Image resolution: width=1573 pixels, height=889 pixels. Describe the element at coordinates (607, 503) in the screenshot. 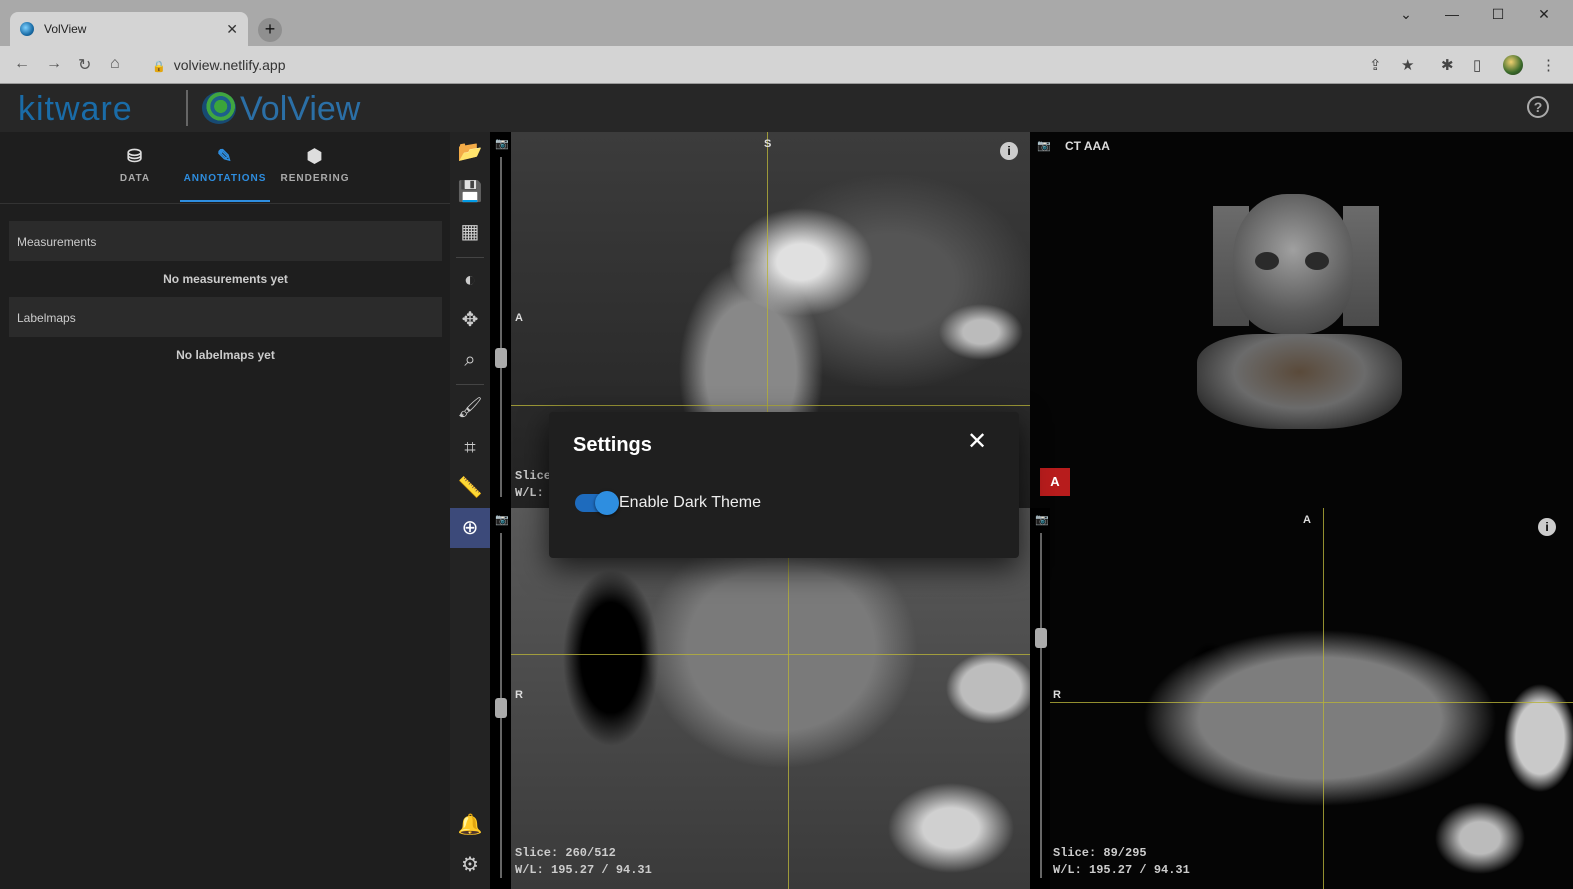

I see `toggle-knob` at that location.